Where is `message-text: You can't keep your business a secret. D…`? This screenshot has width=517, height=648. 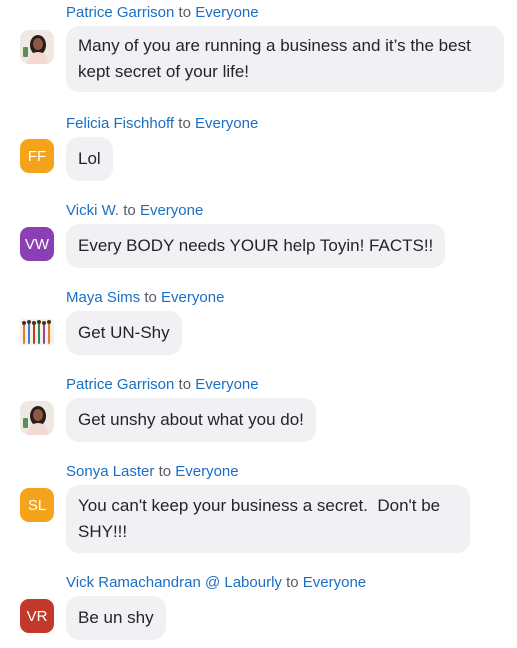 message-text: You can't keep your business a secret. D… is located at coordinates (261, 518).